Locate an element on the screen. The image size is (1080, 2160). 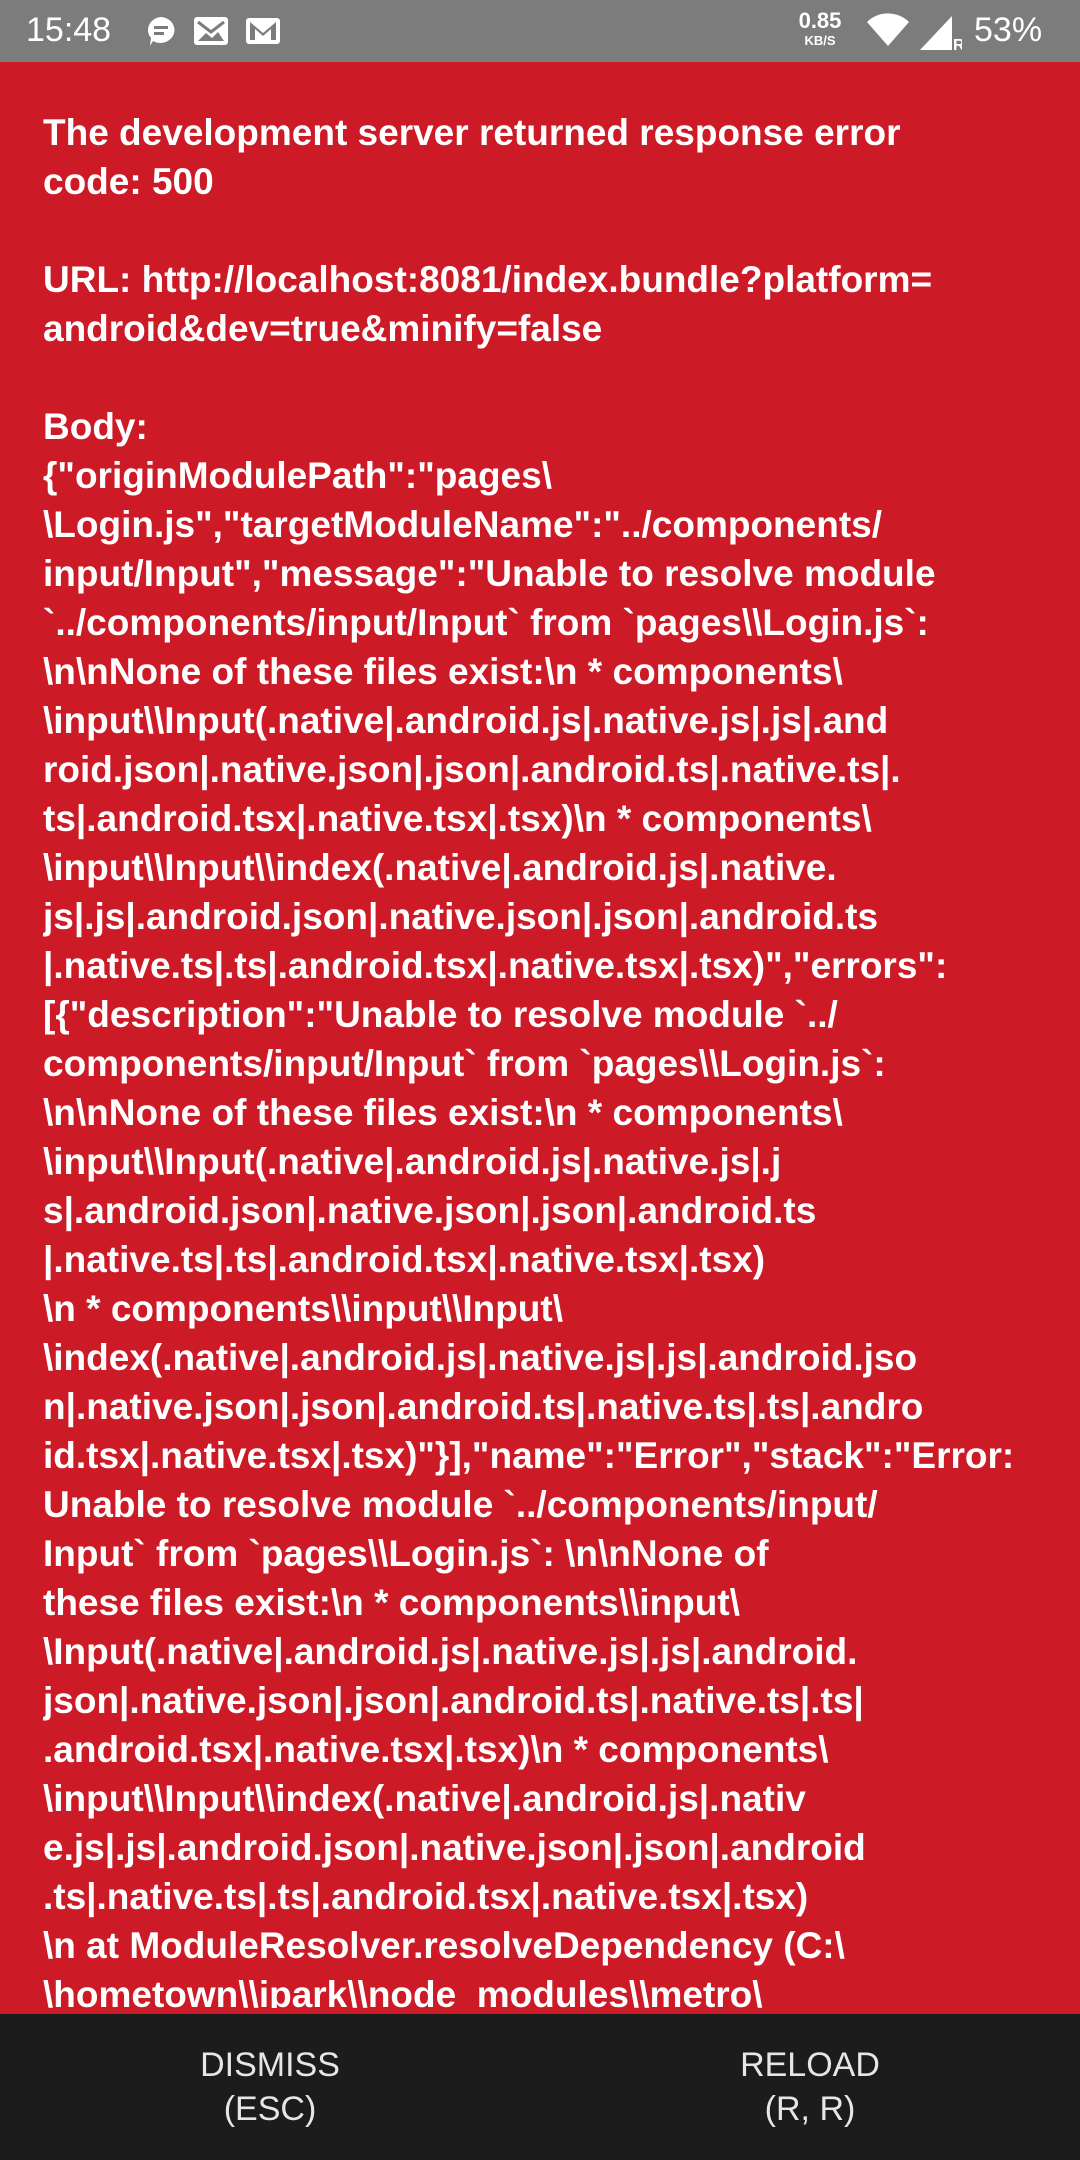
network-speed: 0.85 KB/S is located at coordinates (820, 28).